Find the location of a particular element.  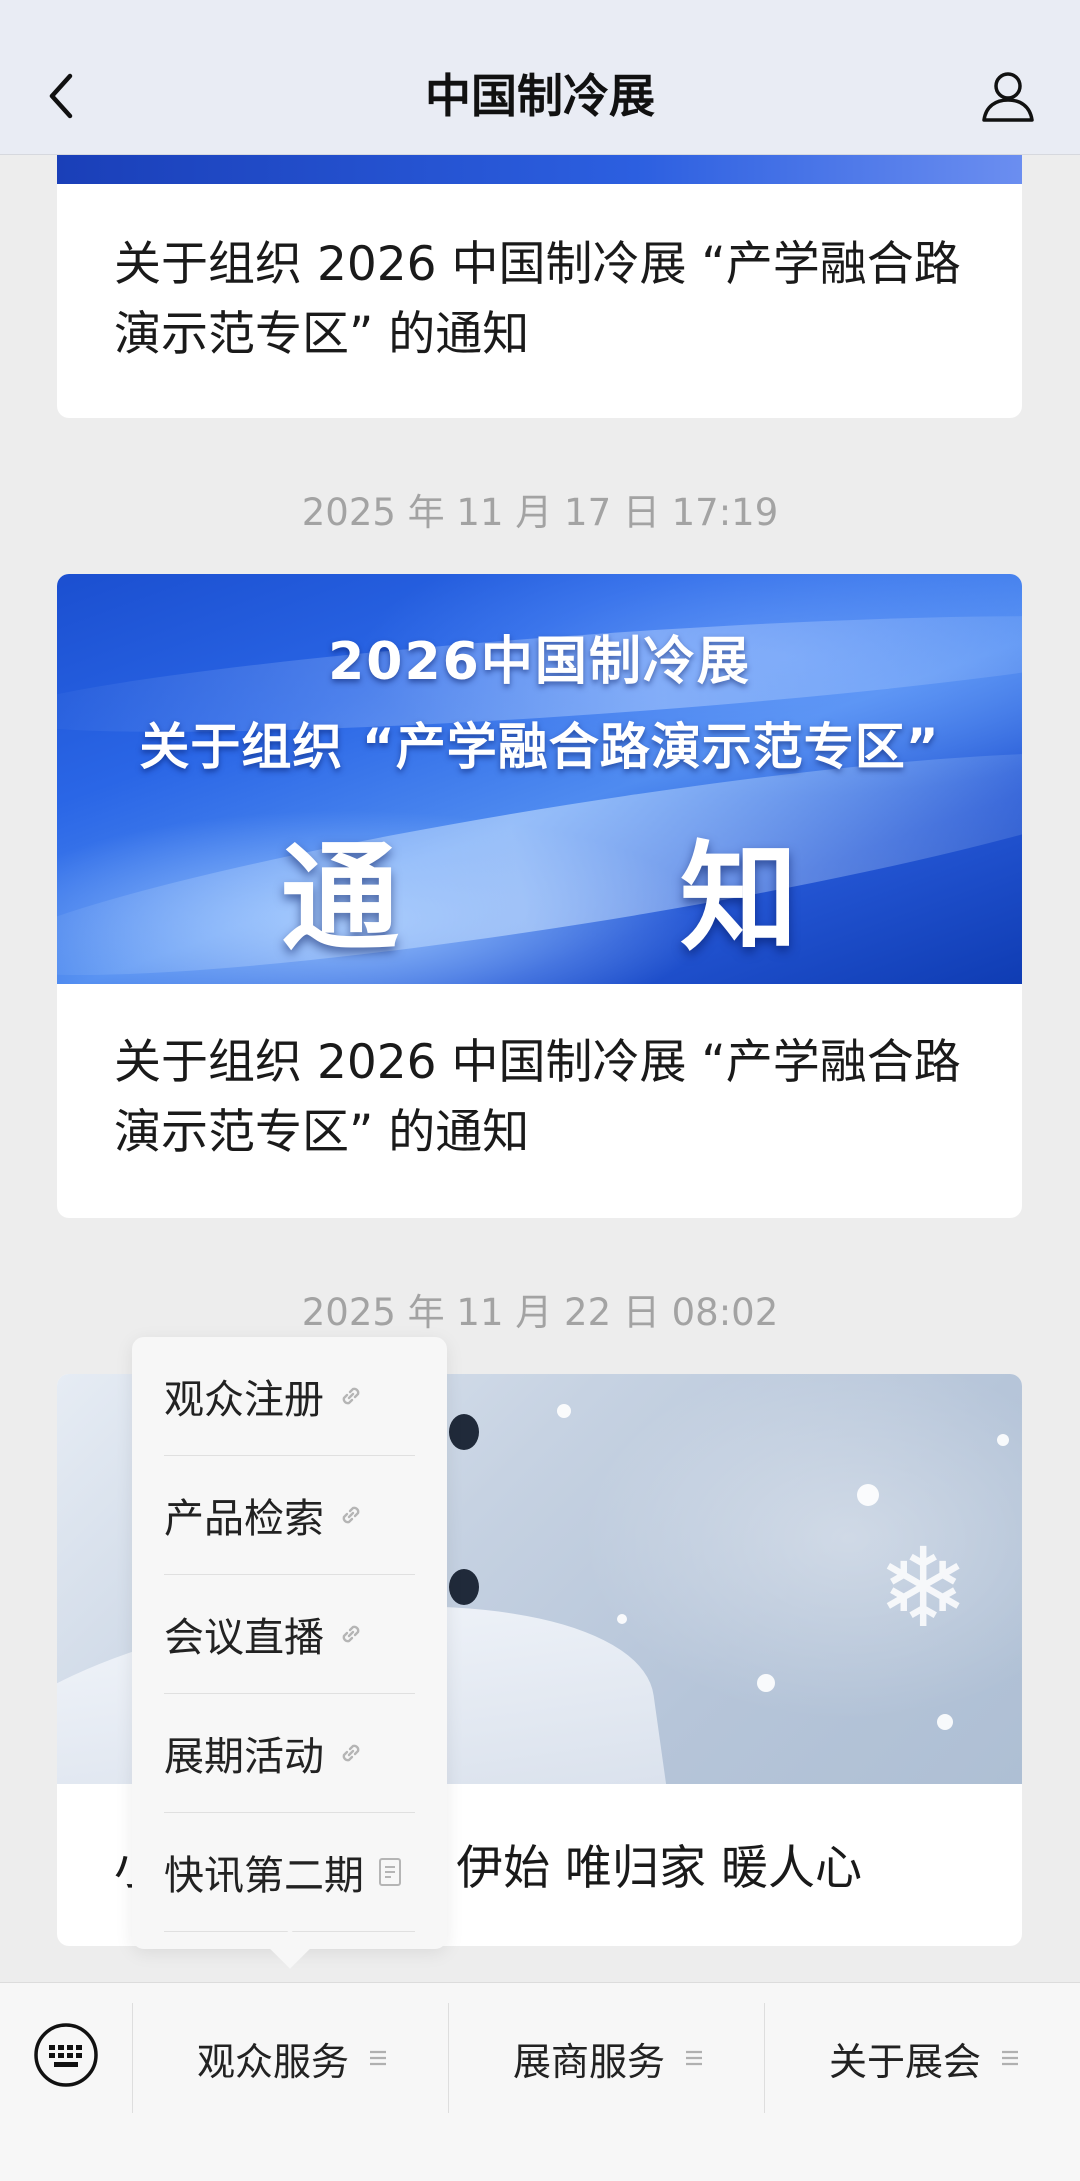

menu-item-product-search: 产品检索 is located at coordinates (289, 1515).